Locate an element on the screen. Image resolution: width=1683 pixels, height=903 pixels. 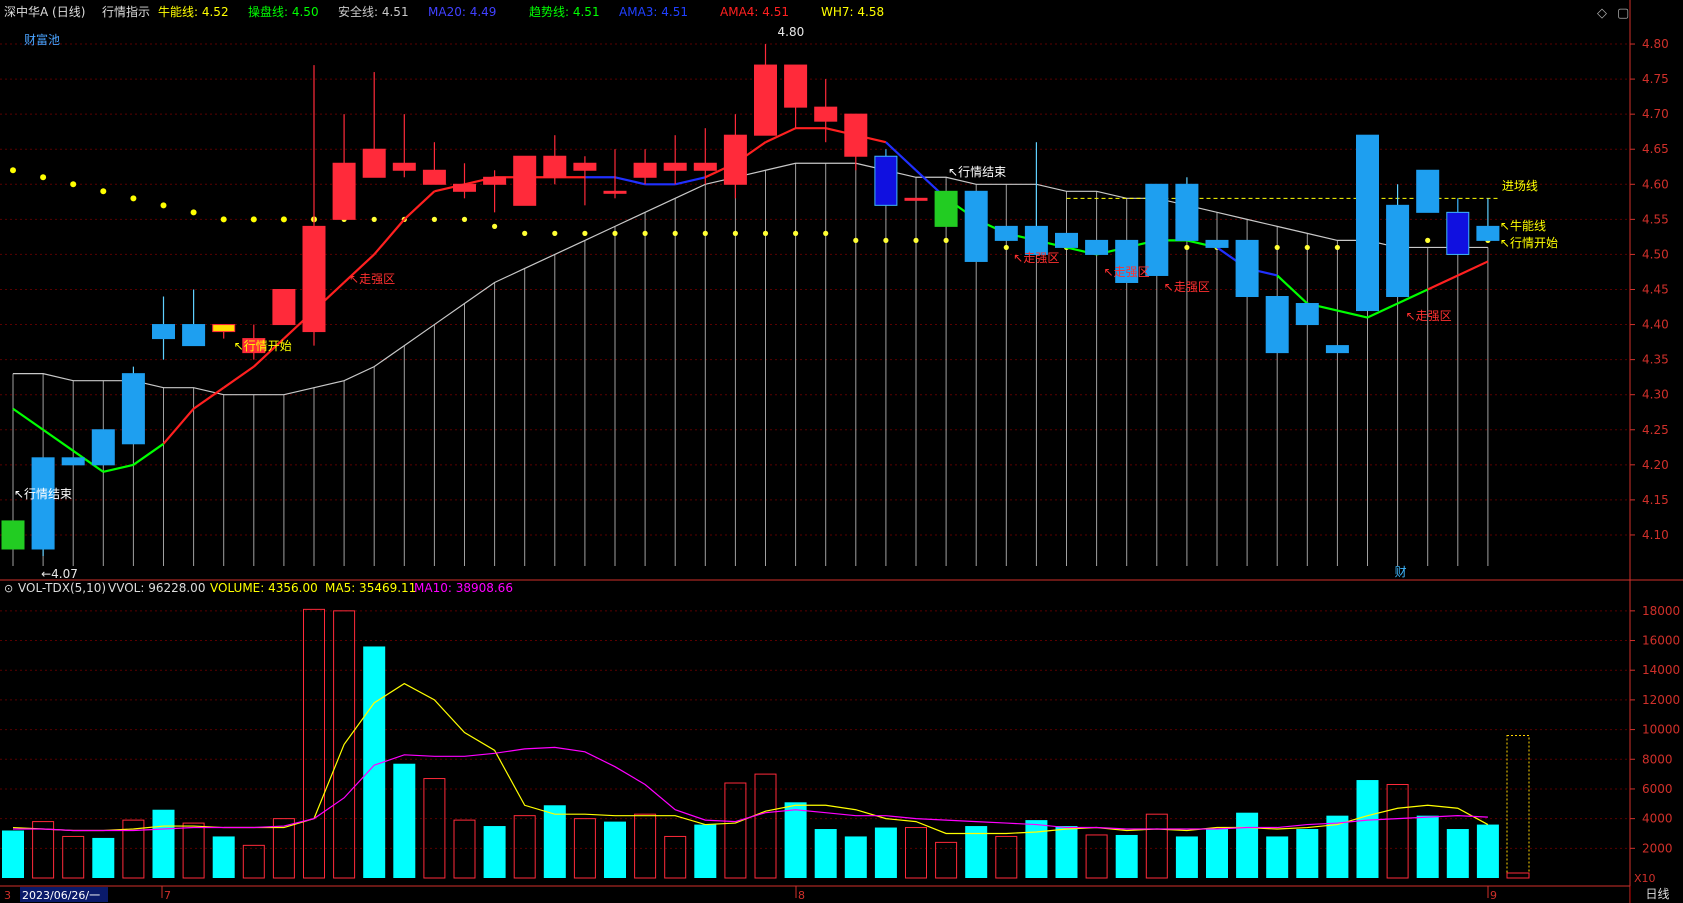
price-tick-label: 4.10 is located at coordinates (1655, 535).